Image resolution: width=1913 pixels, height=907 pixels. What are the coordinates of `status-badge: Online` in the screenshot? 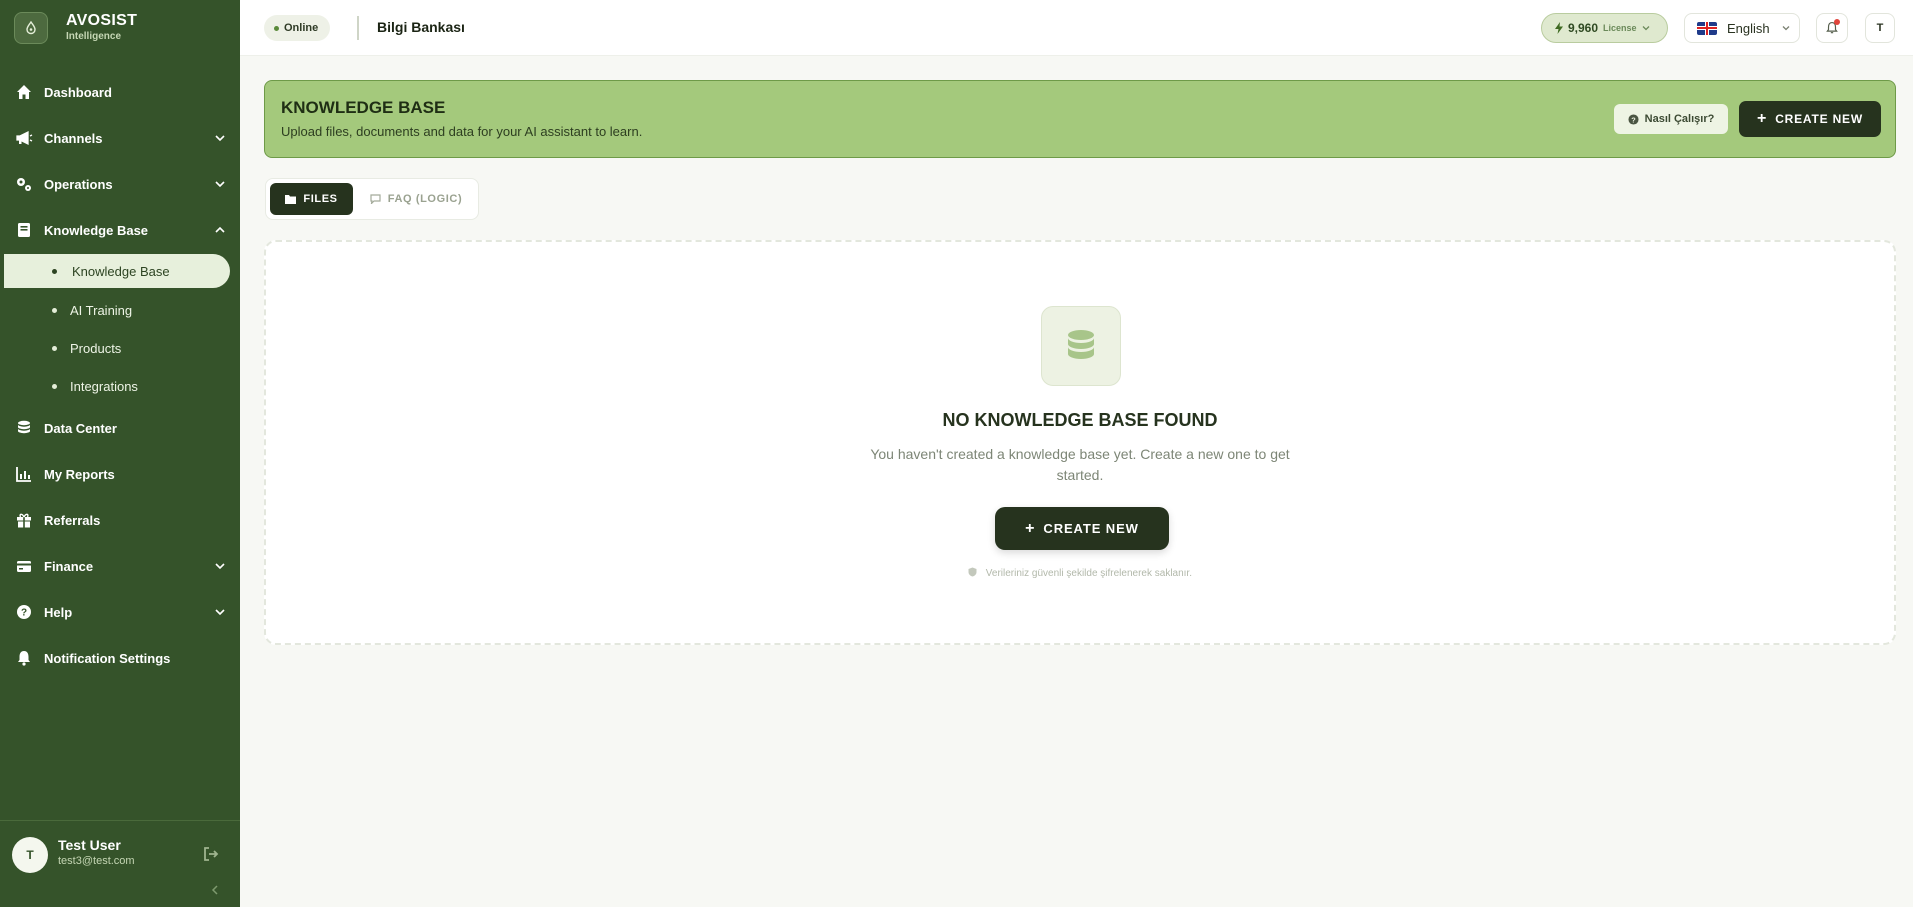 It's located at (297, 28).